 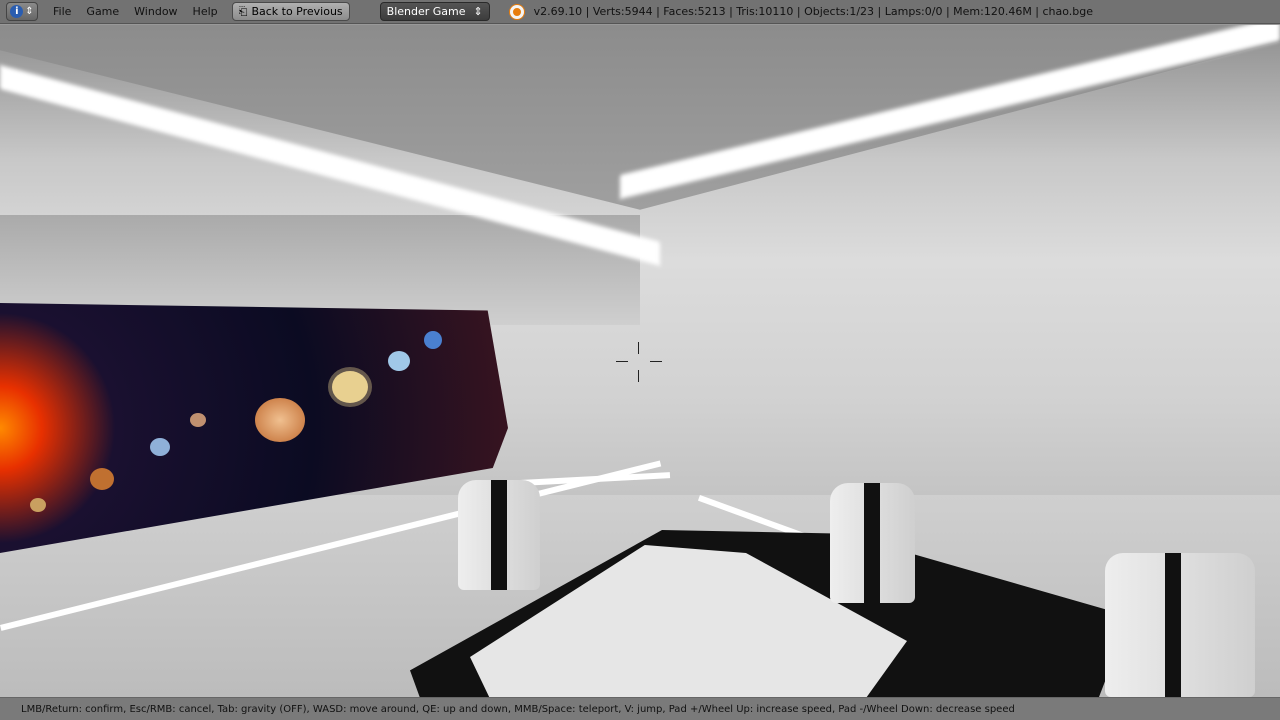 What do you see at coordinates (350, 387) in the screenshot?
I see `planet-saturn` at bounding box center [350, 387].